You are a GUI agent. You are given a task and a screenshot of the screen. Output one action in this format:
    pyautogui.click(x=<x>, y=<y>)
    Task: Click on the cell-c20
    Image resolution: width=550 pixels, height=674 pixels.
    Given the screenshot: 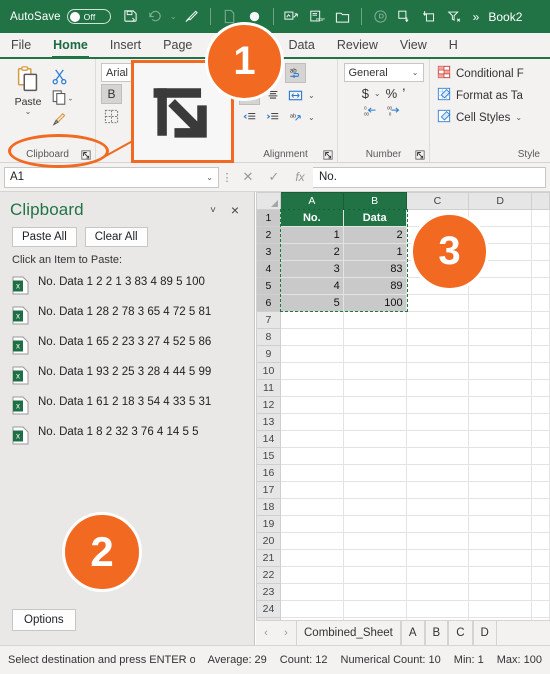 What is the action you would take?
    pyautogui.click(x=438, y=541)
    